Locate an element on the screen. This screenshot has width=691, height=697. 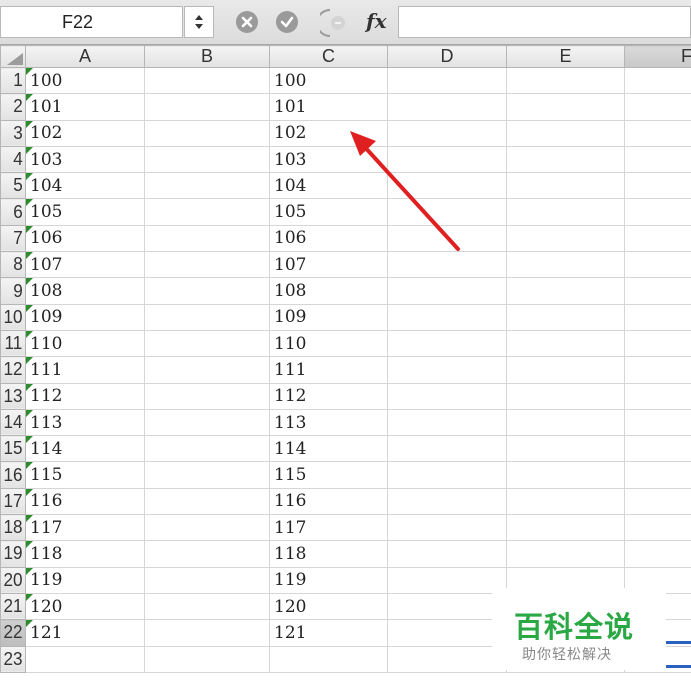
cell-a: 100 is located at coordinates (85, 80).